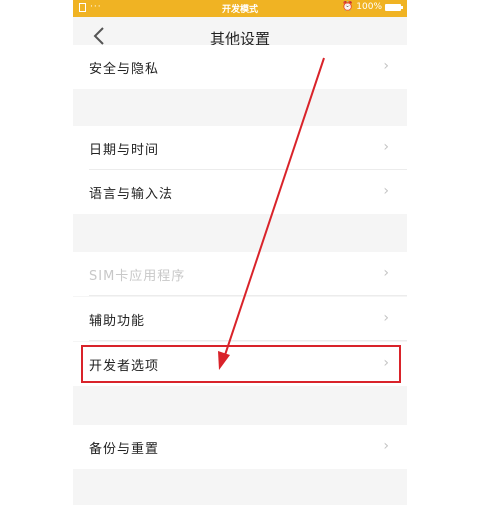 The width and height of the screenshot is (483, 505). What do you see at coordinates (240, 148) in the screenshot?
I see `setting-row-datetime: 日期与时间 ›` at bounding box center [240, 148].